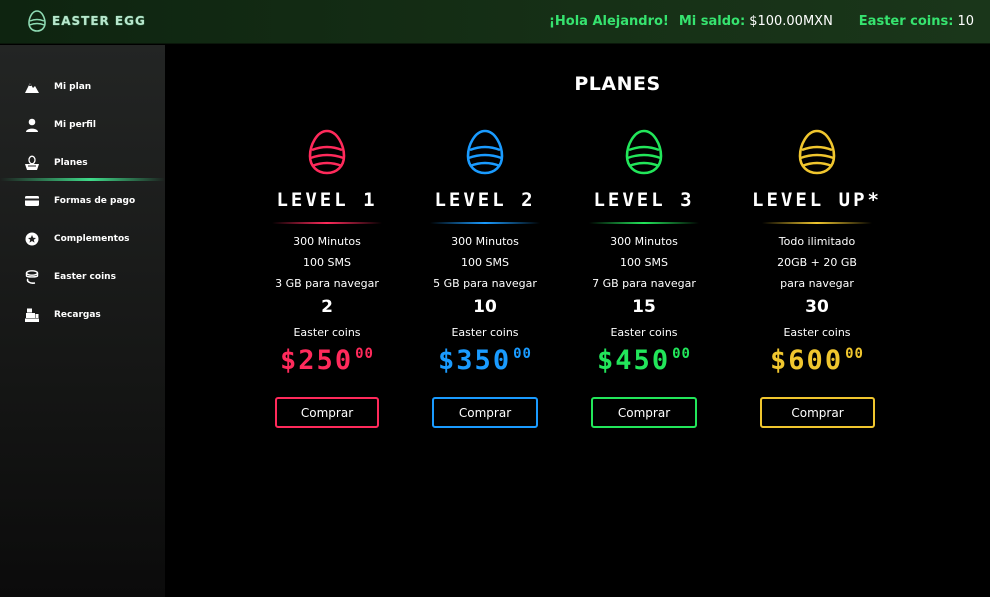 The image size is (990, 597). What do you see at coordinates (817, 307) in the screenshot?
I see `plan-coins: 30` at bounding box center [817, 307].